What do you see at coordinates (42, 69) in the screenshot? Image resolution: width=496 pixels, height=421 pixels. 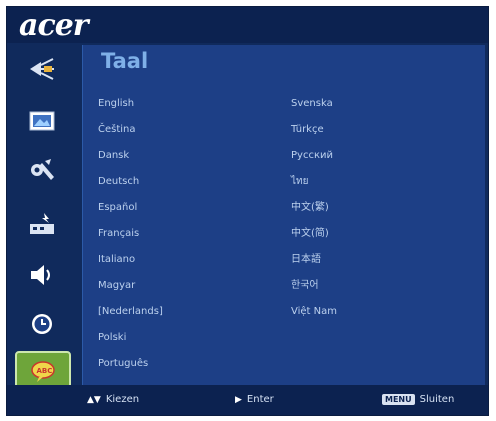 I see `image-adjust-icon` at bounding box center [42, 69].